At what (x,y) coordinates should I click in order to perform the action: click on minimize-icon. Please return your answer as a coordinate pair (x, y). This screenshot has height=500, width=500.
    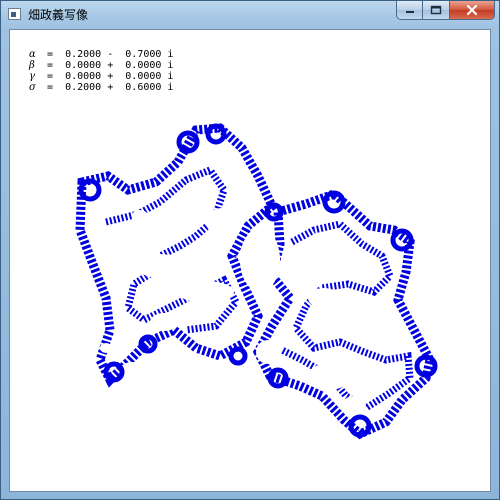
    Looking at the image, I should click on (409, 12).